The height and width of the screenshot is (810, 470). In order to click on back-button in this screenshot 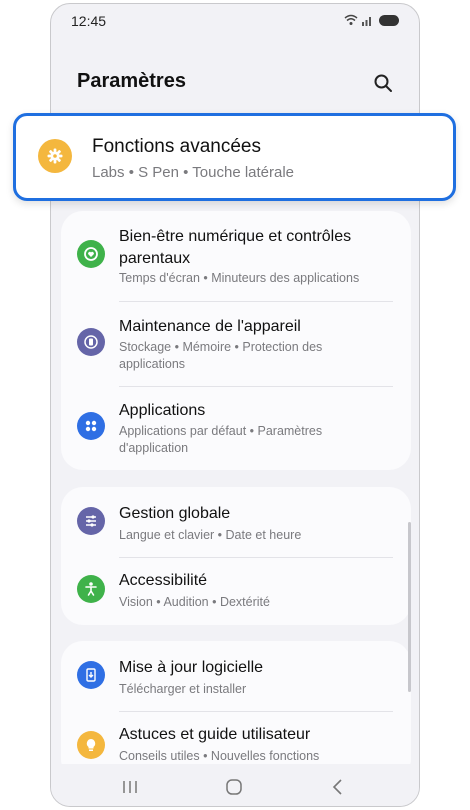, I will do `click(338, 787)`.